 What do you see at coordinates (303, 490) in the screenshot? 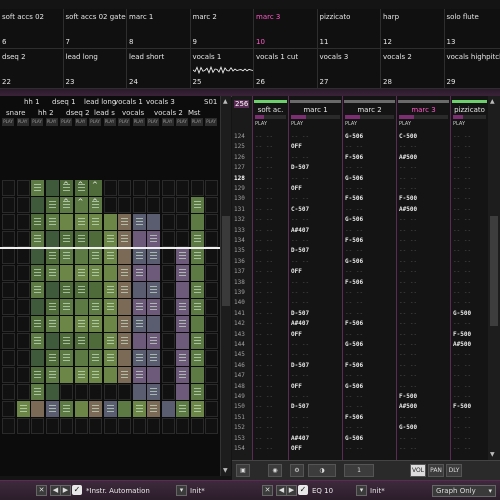
I see `eq-enable-checkbox: ✓` at bounding box center [303, 490].